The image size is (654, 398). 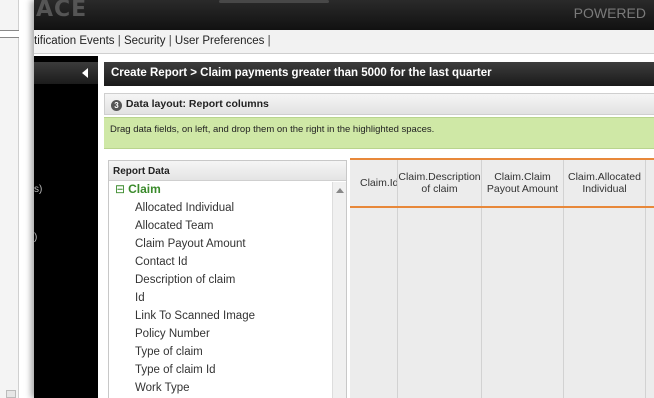 I want to click on field-item: Allocated Team, so click(x=221, y=226).